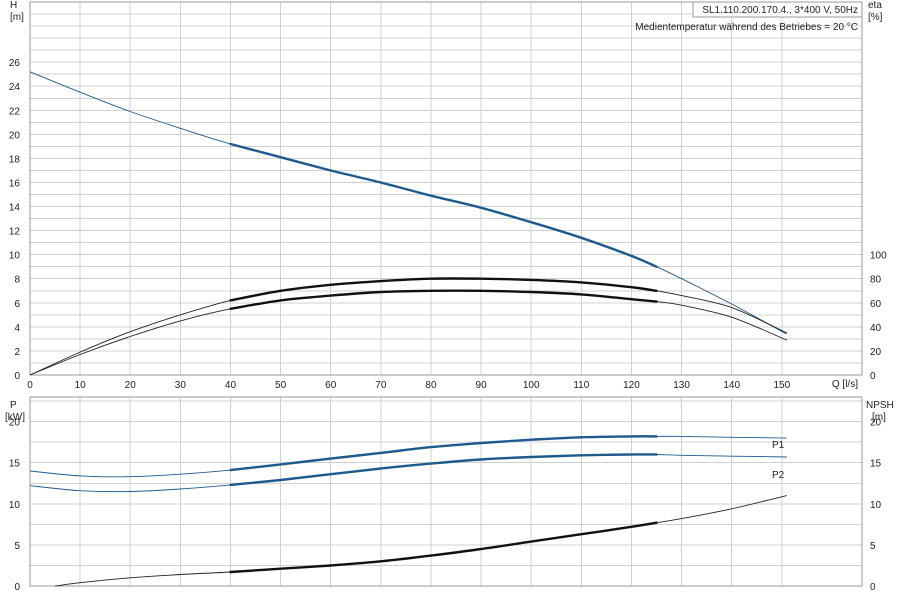 The height and width of the screenshot is (600, 900). Describe the element at coordinates (30, 385) in the screenshot. I see `flow-tick-label: 0` at that location.